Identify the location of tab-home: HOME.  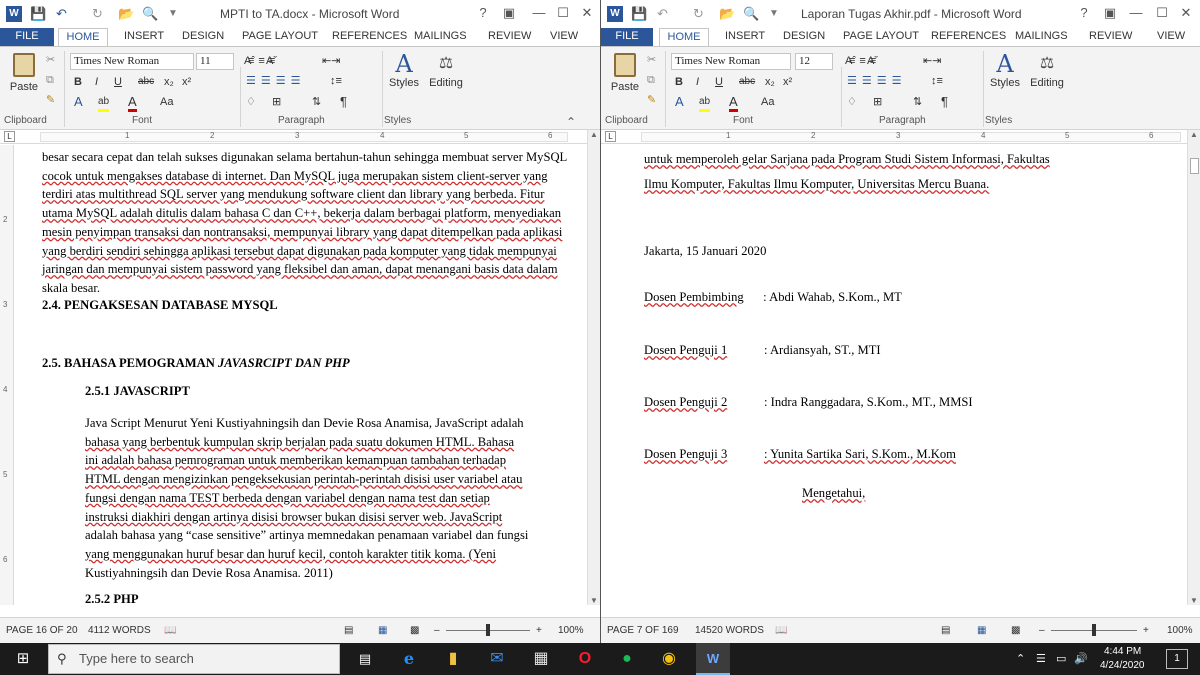
(83, 37).